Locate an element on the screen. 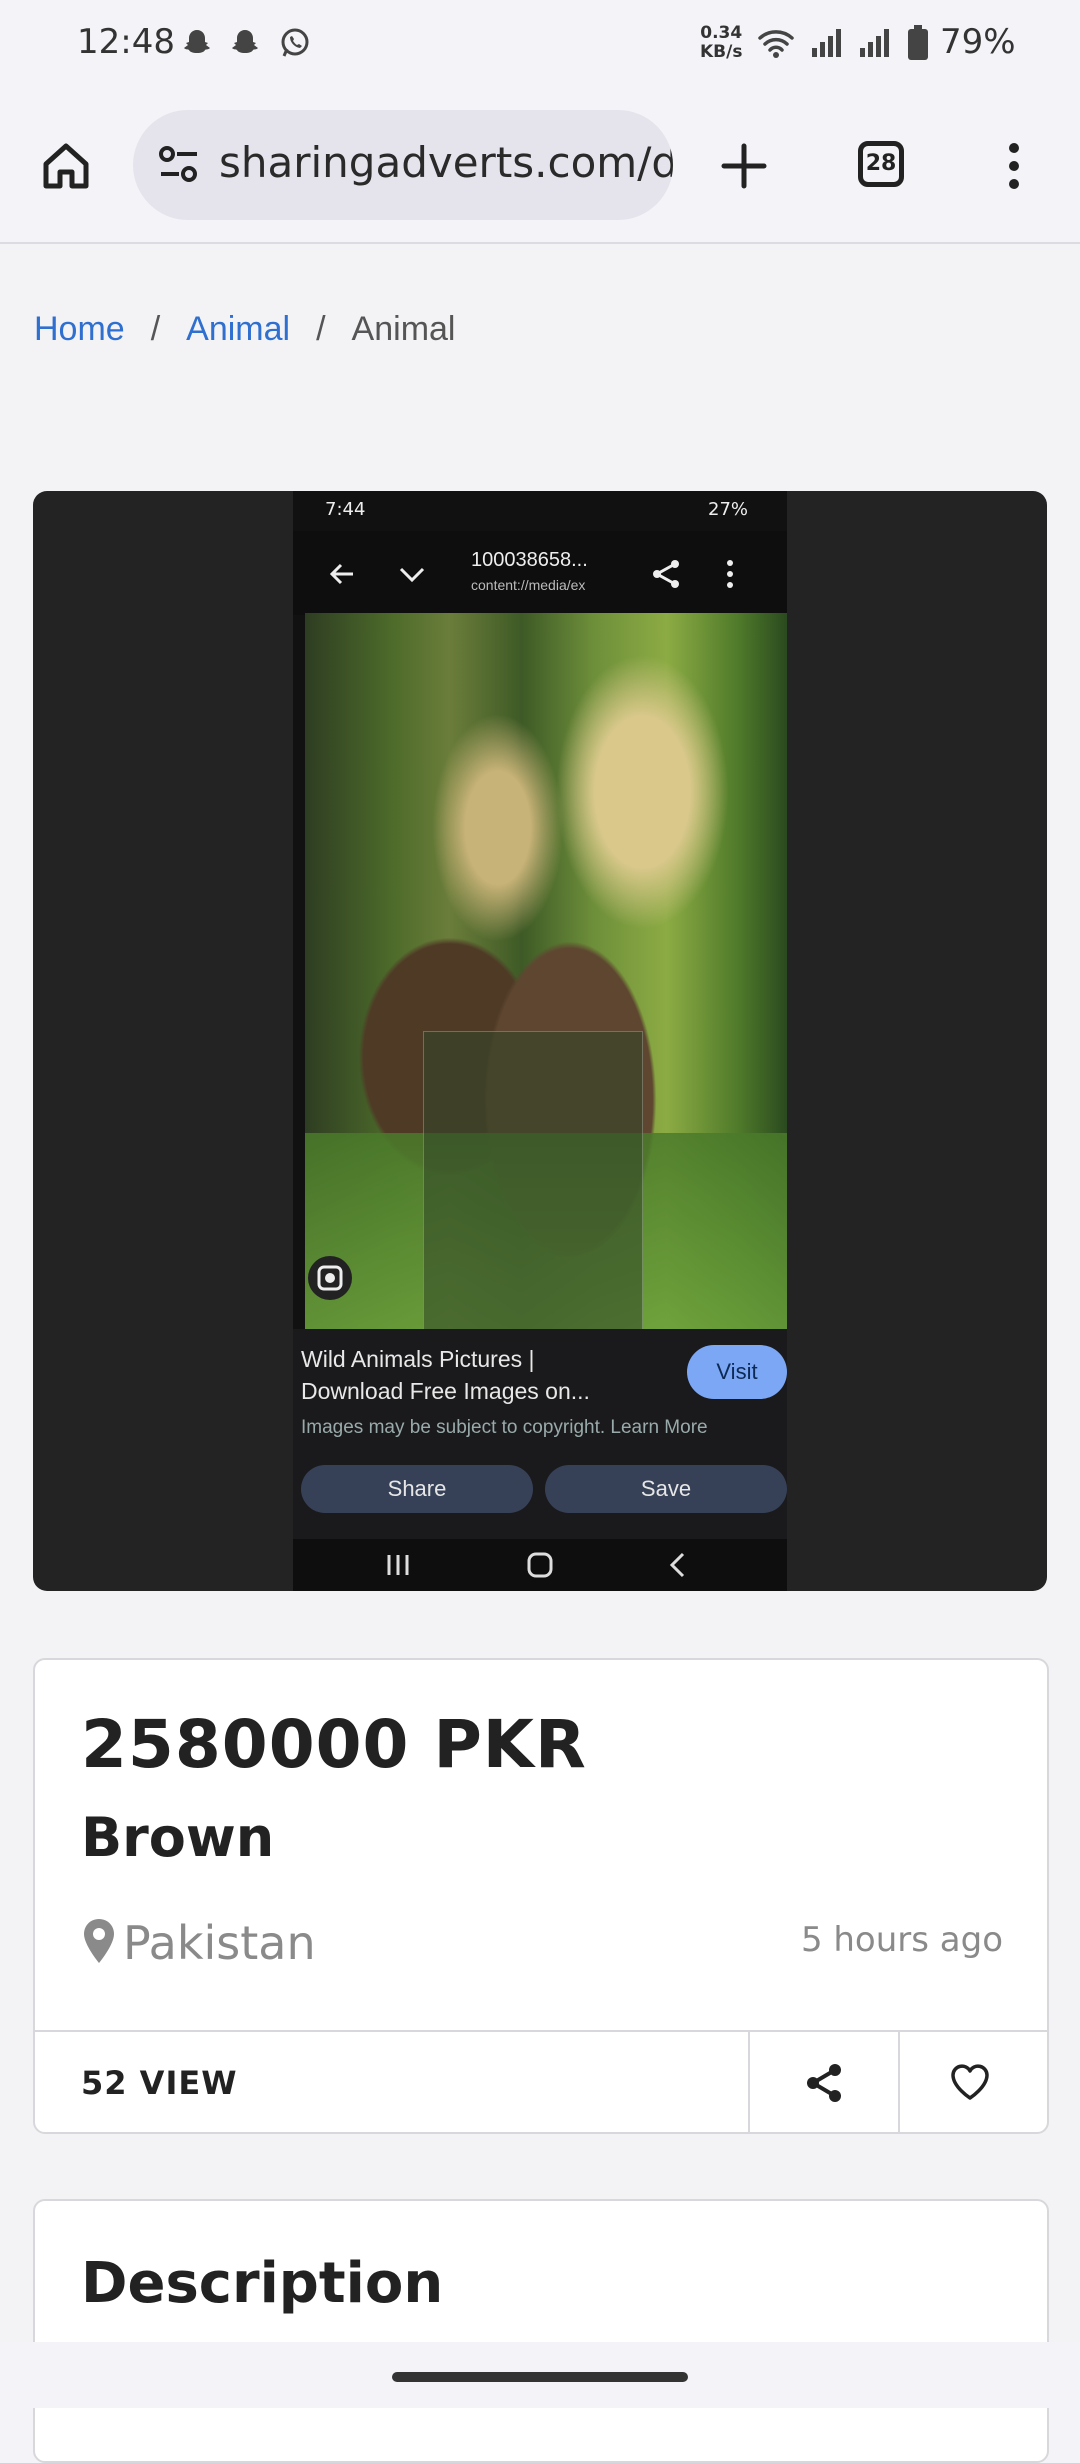  heart-icon is located at coordinates (970, 2082).